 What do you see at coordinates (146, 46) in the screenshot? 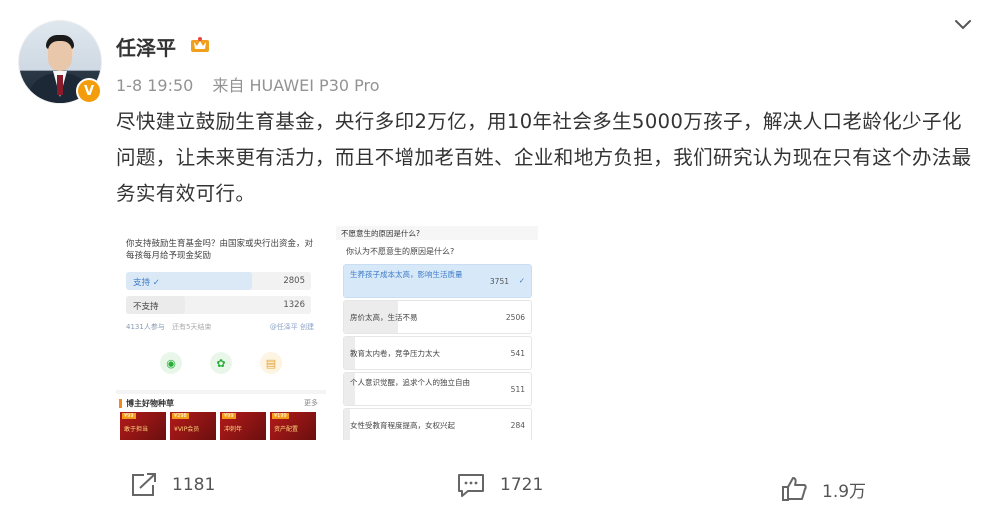
I see `username: 任泽平` at bounding box center [146, 46].